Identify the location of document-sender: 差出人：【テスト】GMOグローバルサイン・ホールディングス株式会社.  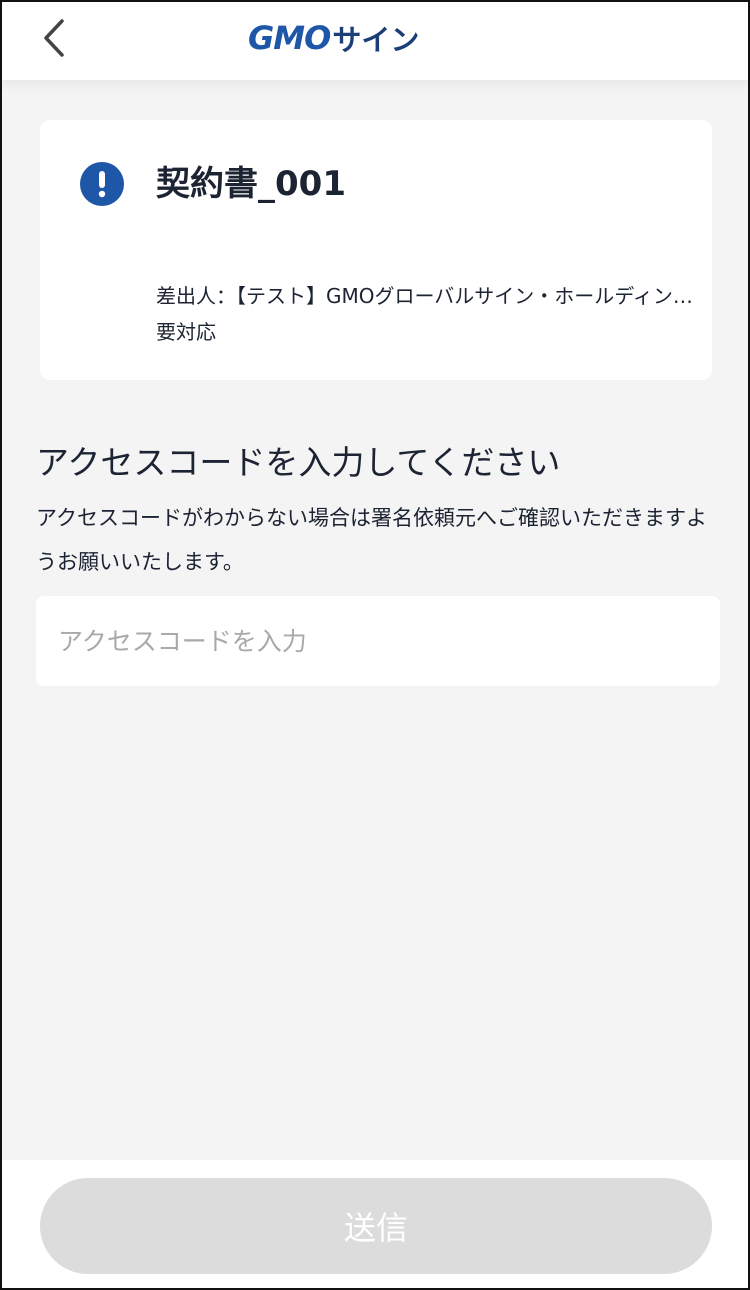
(426, 296).